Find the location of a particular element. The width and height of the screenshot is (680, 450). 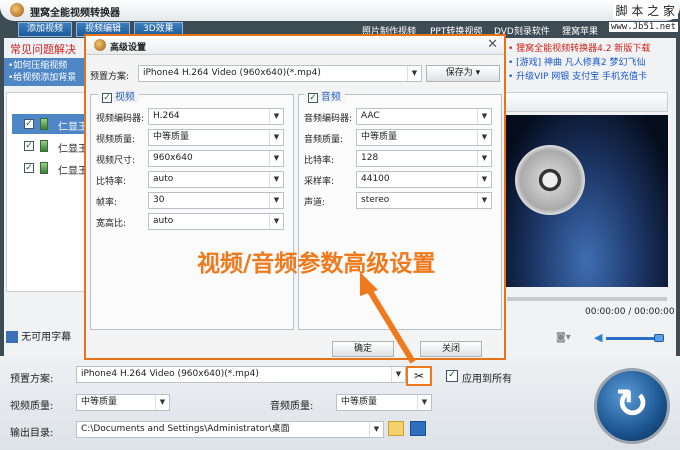

annotation-text: 视频/音频参数高级设置 is located at coordinates (316, 264).